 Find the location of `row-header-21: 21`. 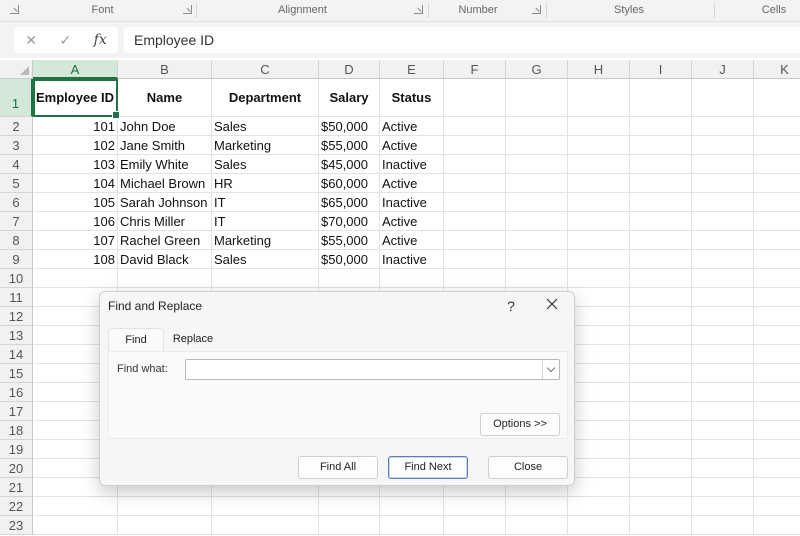

row-header-21: 21 is located at coordinates (16, 487).